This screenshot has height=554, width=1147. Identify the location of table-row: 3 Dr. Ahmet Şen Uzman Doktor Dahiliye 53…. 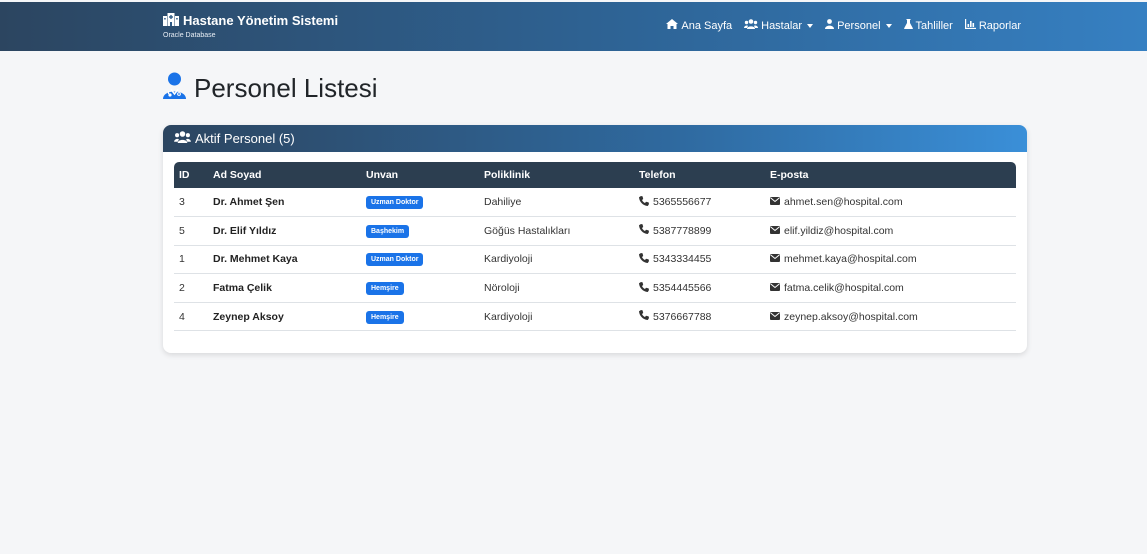
(595, 203).